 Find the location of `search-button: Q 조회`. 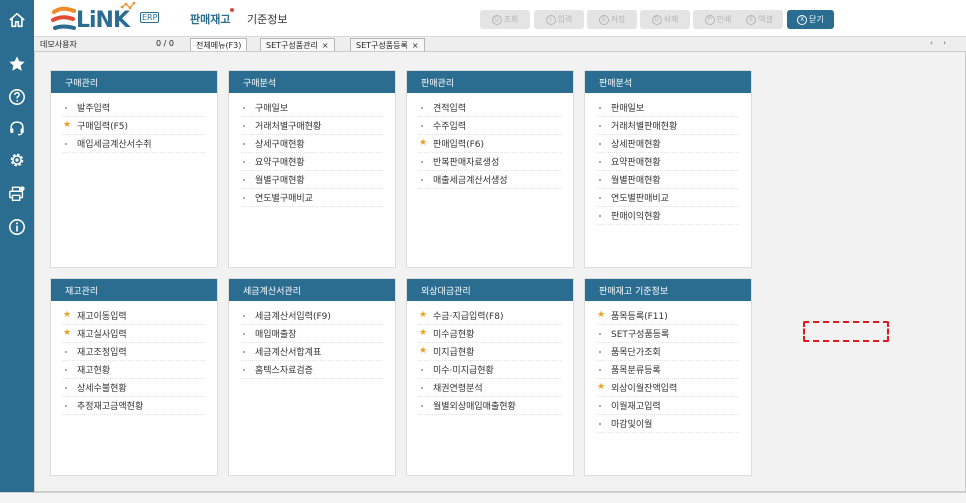

search-button: Q 조회 is located at coordinates (505, 19).